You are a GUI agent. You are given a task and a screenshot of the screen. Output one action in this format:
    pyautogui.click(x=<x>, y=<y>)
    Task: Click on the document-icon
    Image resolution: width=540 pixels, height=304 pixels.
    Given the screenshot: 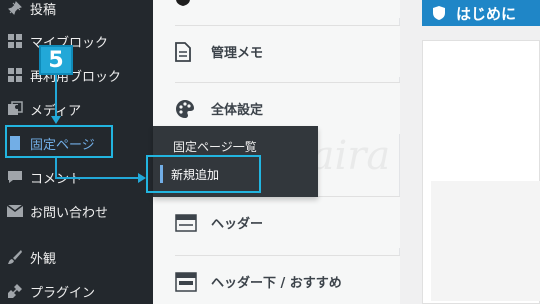 What is the action you would take?
    pyautogui.click(x=193, y=51)
    